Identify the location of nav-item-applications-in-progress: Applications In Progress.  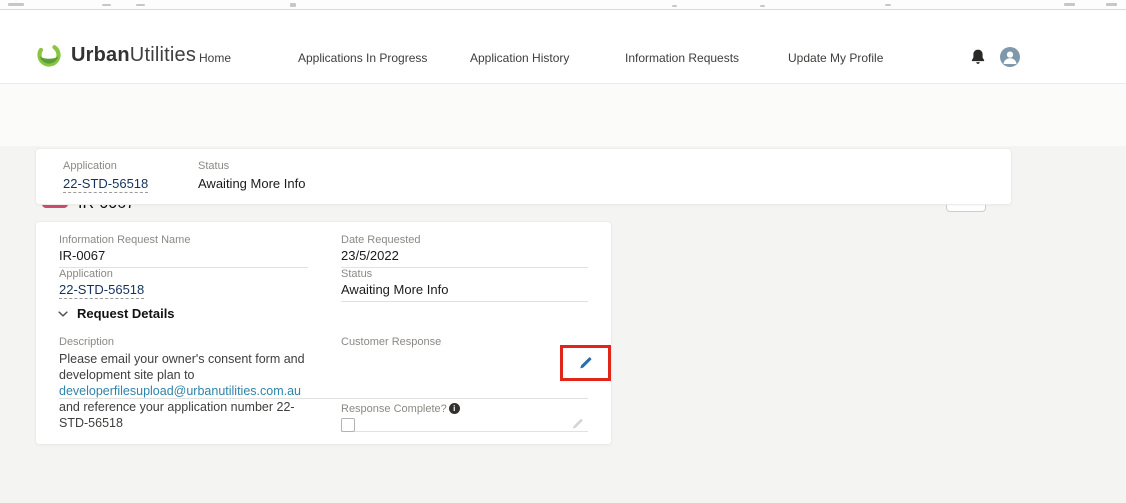
(362, 58).